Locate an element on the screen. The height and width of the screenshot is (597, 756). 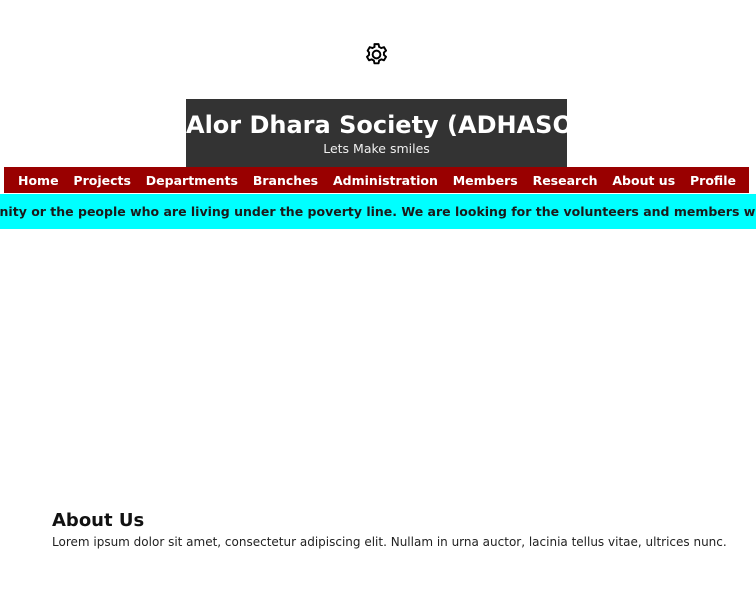
nav-item-administration: Administration is located at coordinates (385, 180).